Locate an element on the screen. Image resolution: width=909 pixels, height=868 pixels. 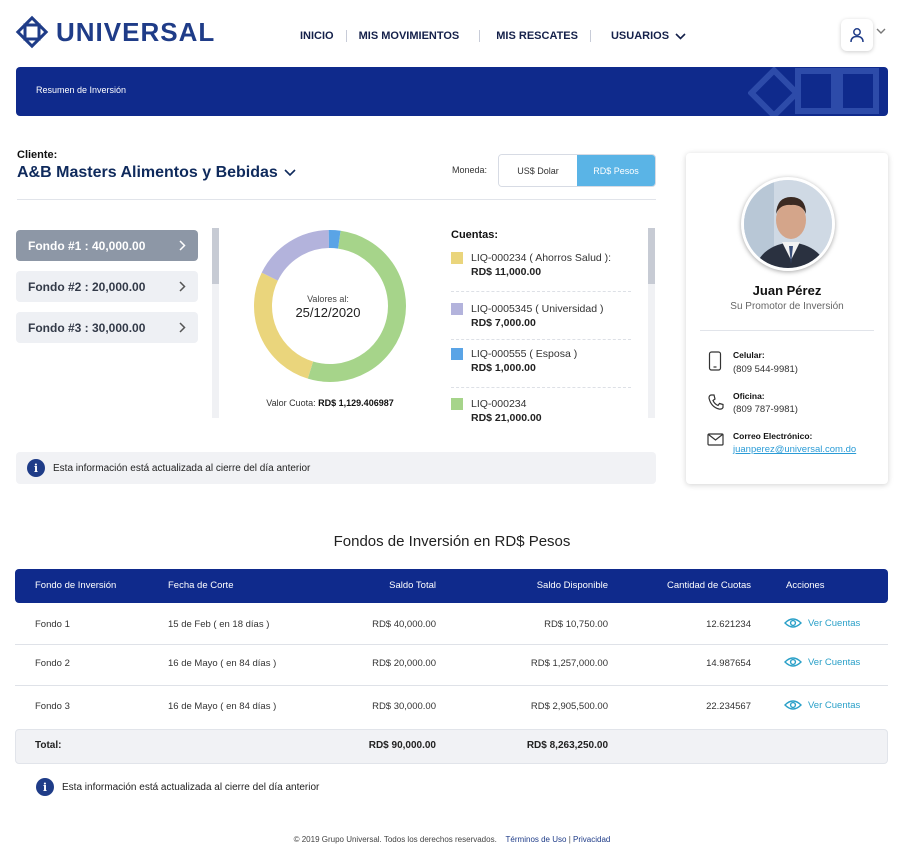
currency-usd-button: US$ Dolar is located at coordinates (538, 170).